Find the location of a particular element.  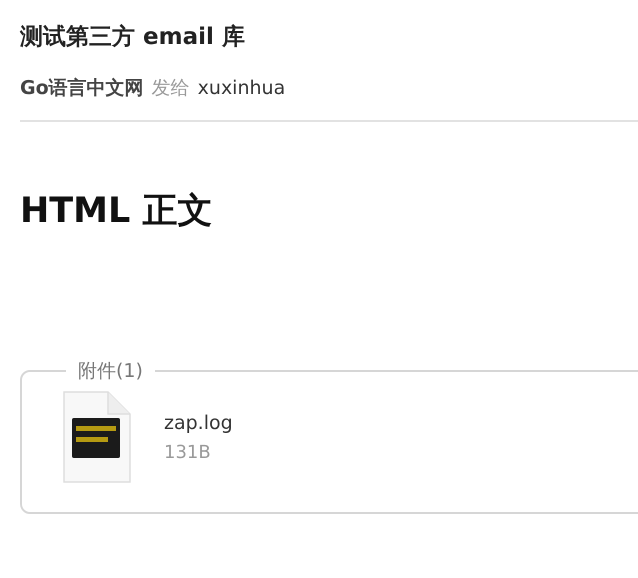

sent-to-label: 发给 is located at coordinates (171, 88).